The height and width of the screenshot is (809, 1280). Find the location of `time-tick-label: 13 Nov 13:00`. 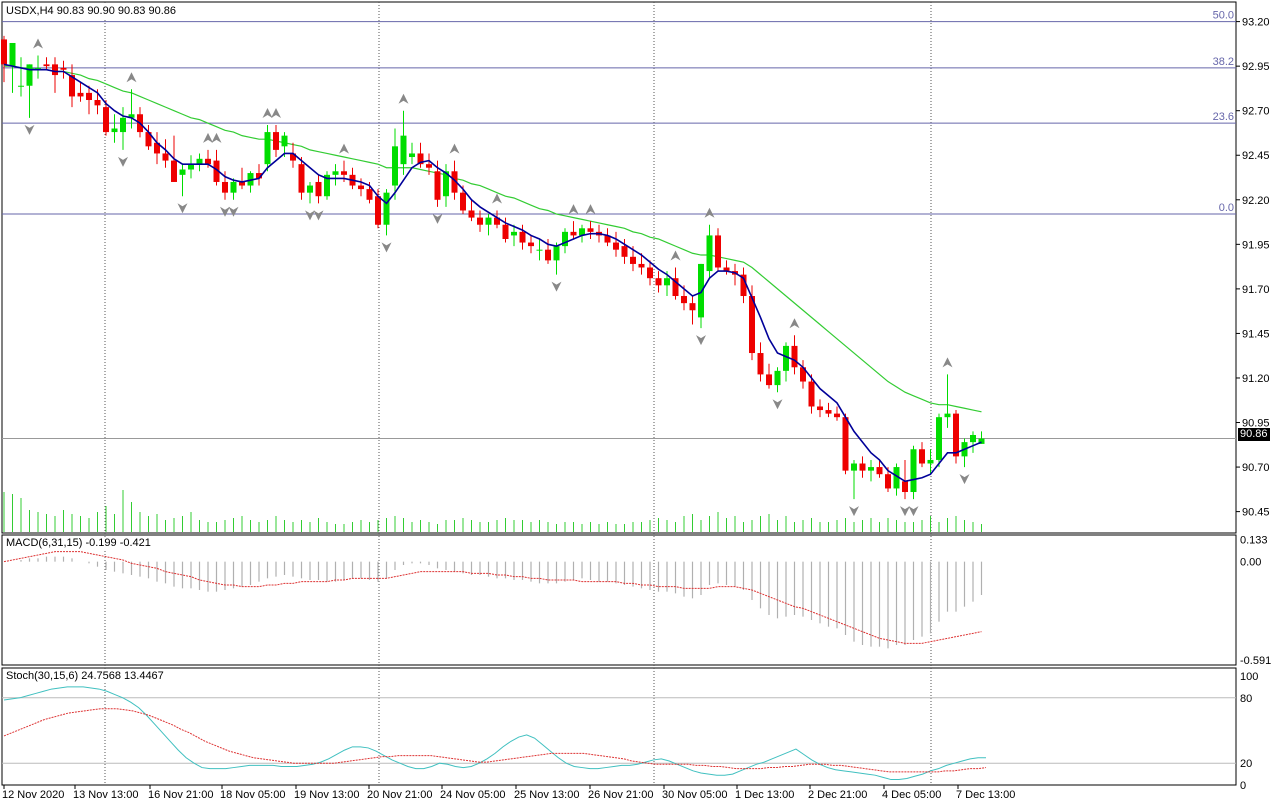

time-tick-label: 13 Nov 13:00 is located at coordinates (105, 795).